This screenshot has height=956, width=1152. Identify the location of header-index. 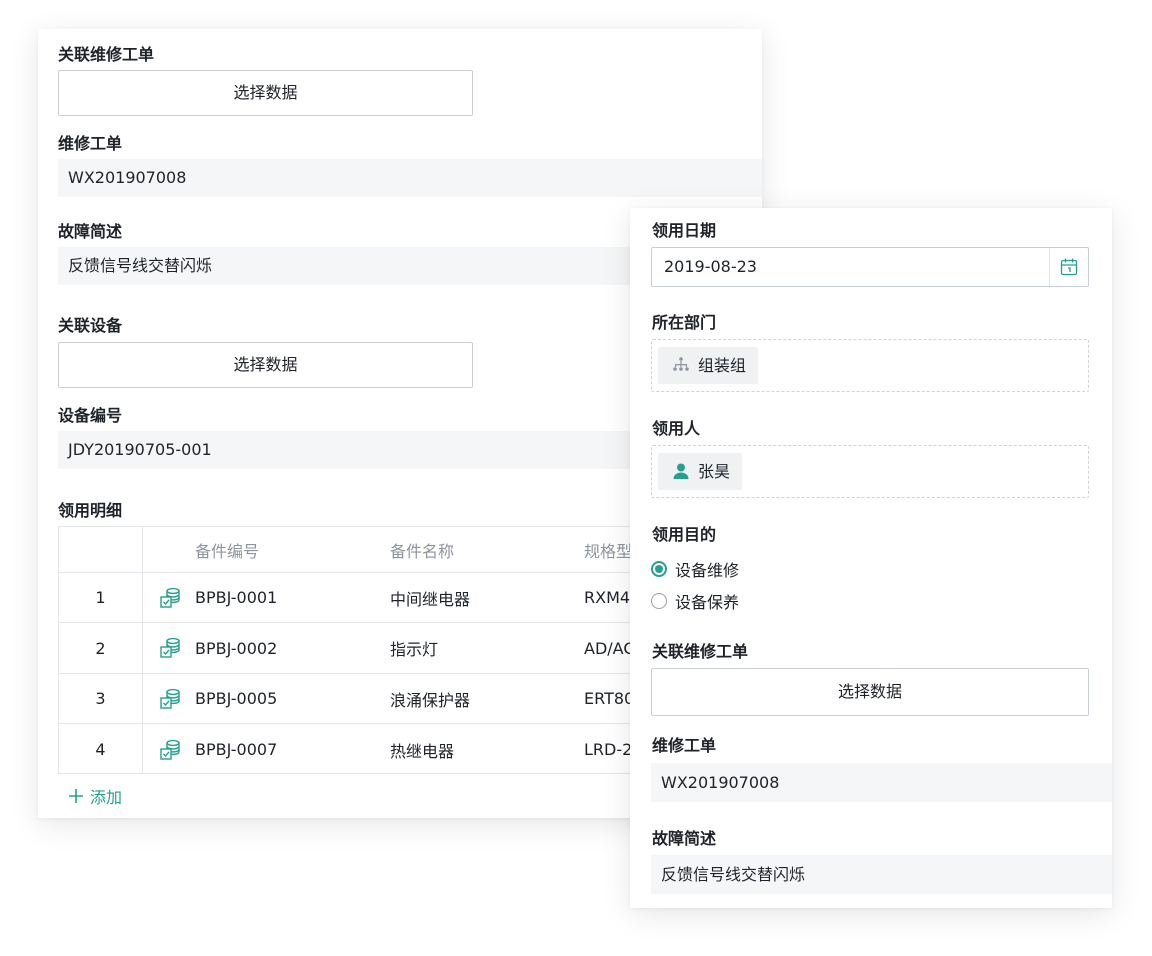
(101, 549).